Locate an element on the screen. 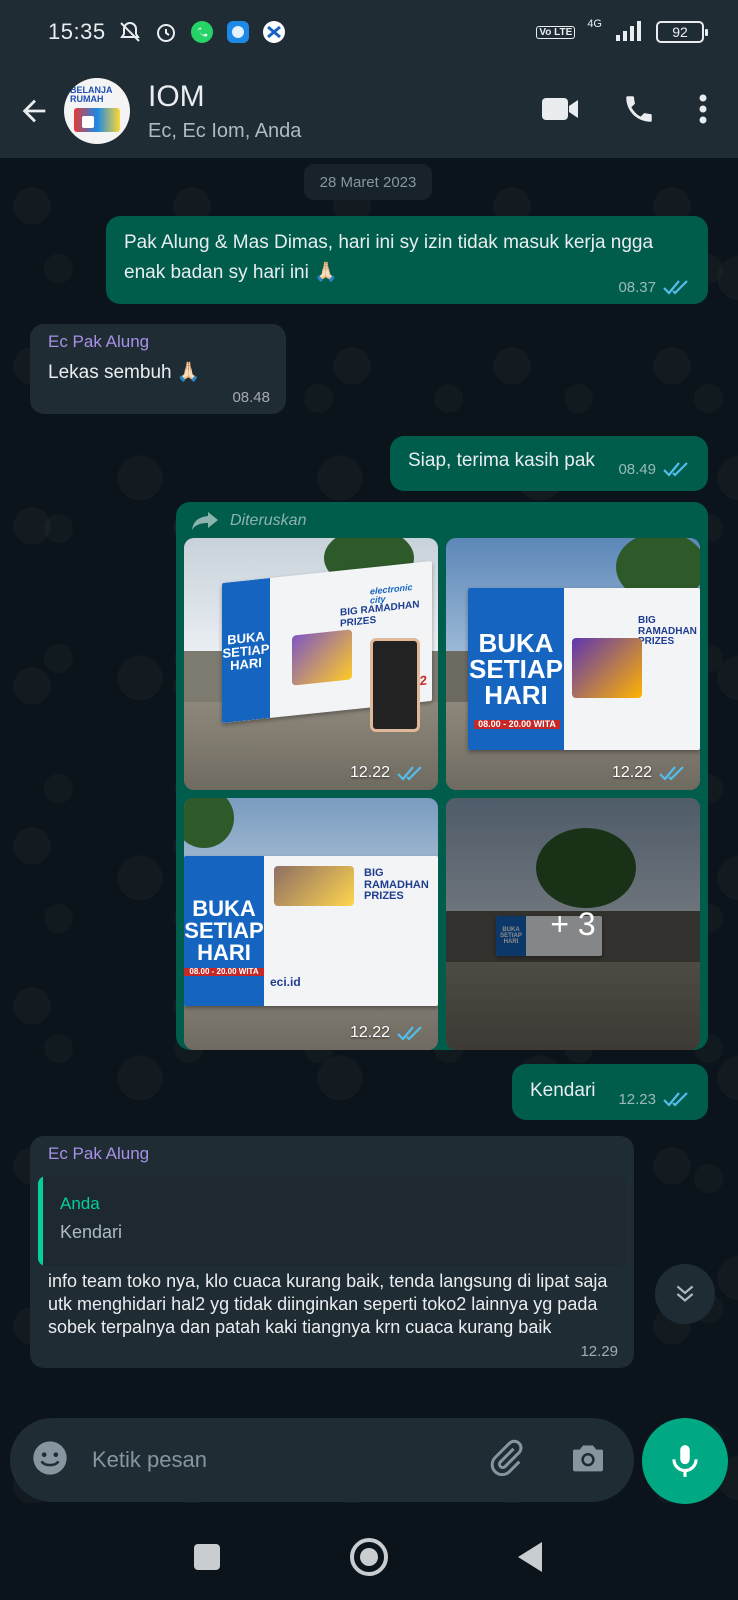 This screenshot has height=1600, width=738. banner-brand: electronic city is located at coordinates (391, 594).